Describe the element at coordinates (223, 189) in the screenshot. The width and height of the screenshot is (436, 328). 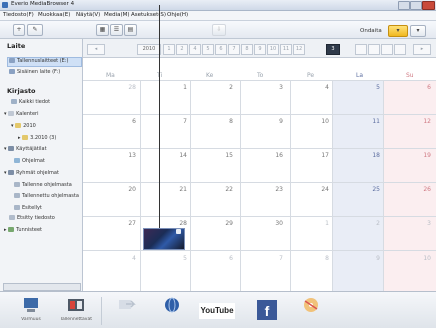
I see `day-cell: 22` at that location.